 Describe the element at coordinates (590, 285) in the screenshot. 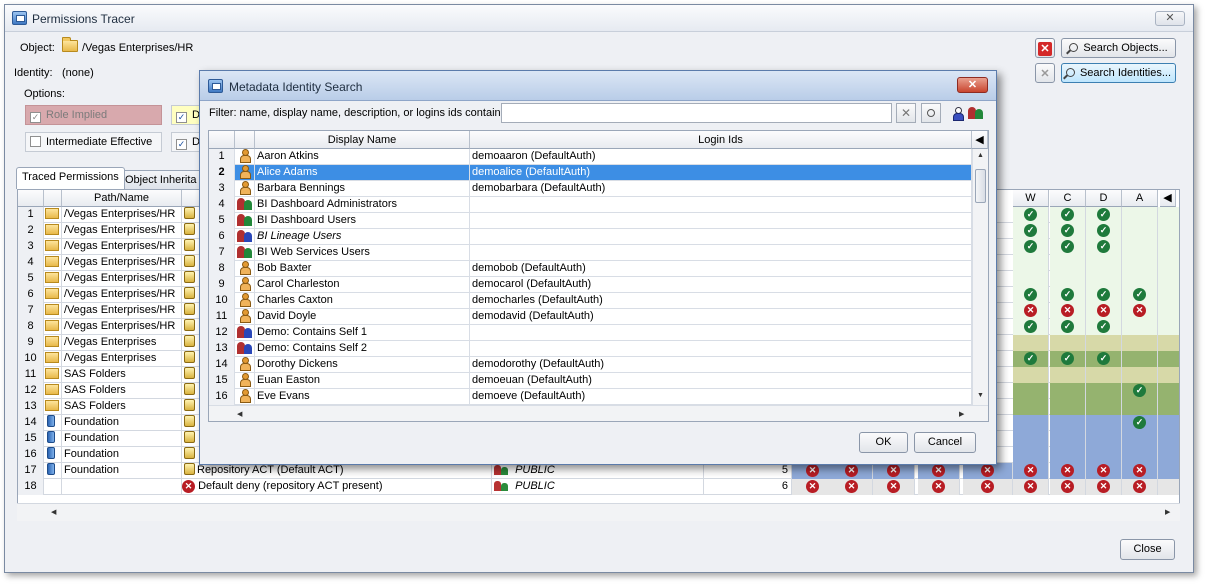

I see `list-item: 9 Carol Charleston democarol (DefaultAuth)` at that location.